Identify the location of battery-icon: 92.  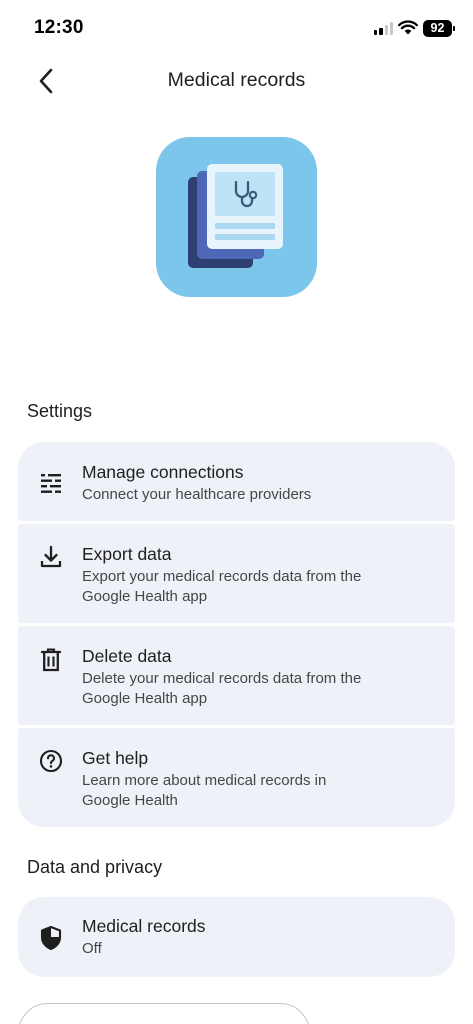
(439, 28).